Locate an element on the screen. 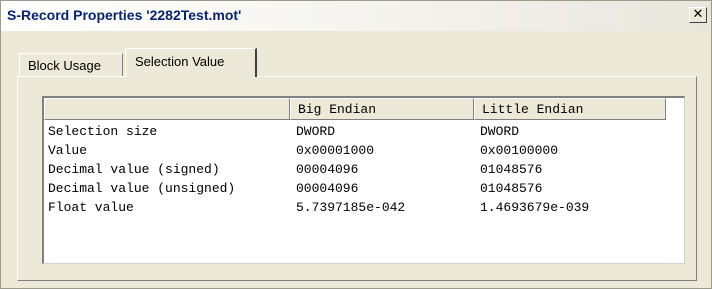  list-row-value: Value 0x00001000 0x00100000 is located at coordinates (354, 150).